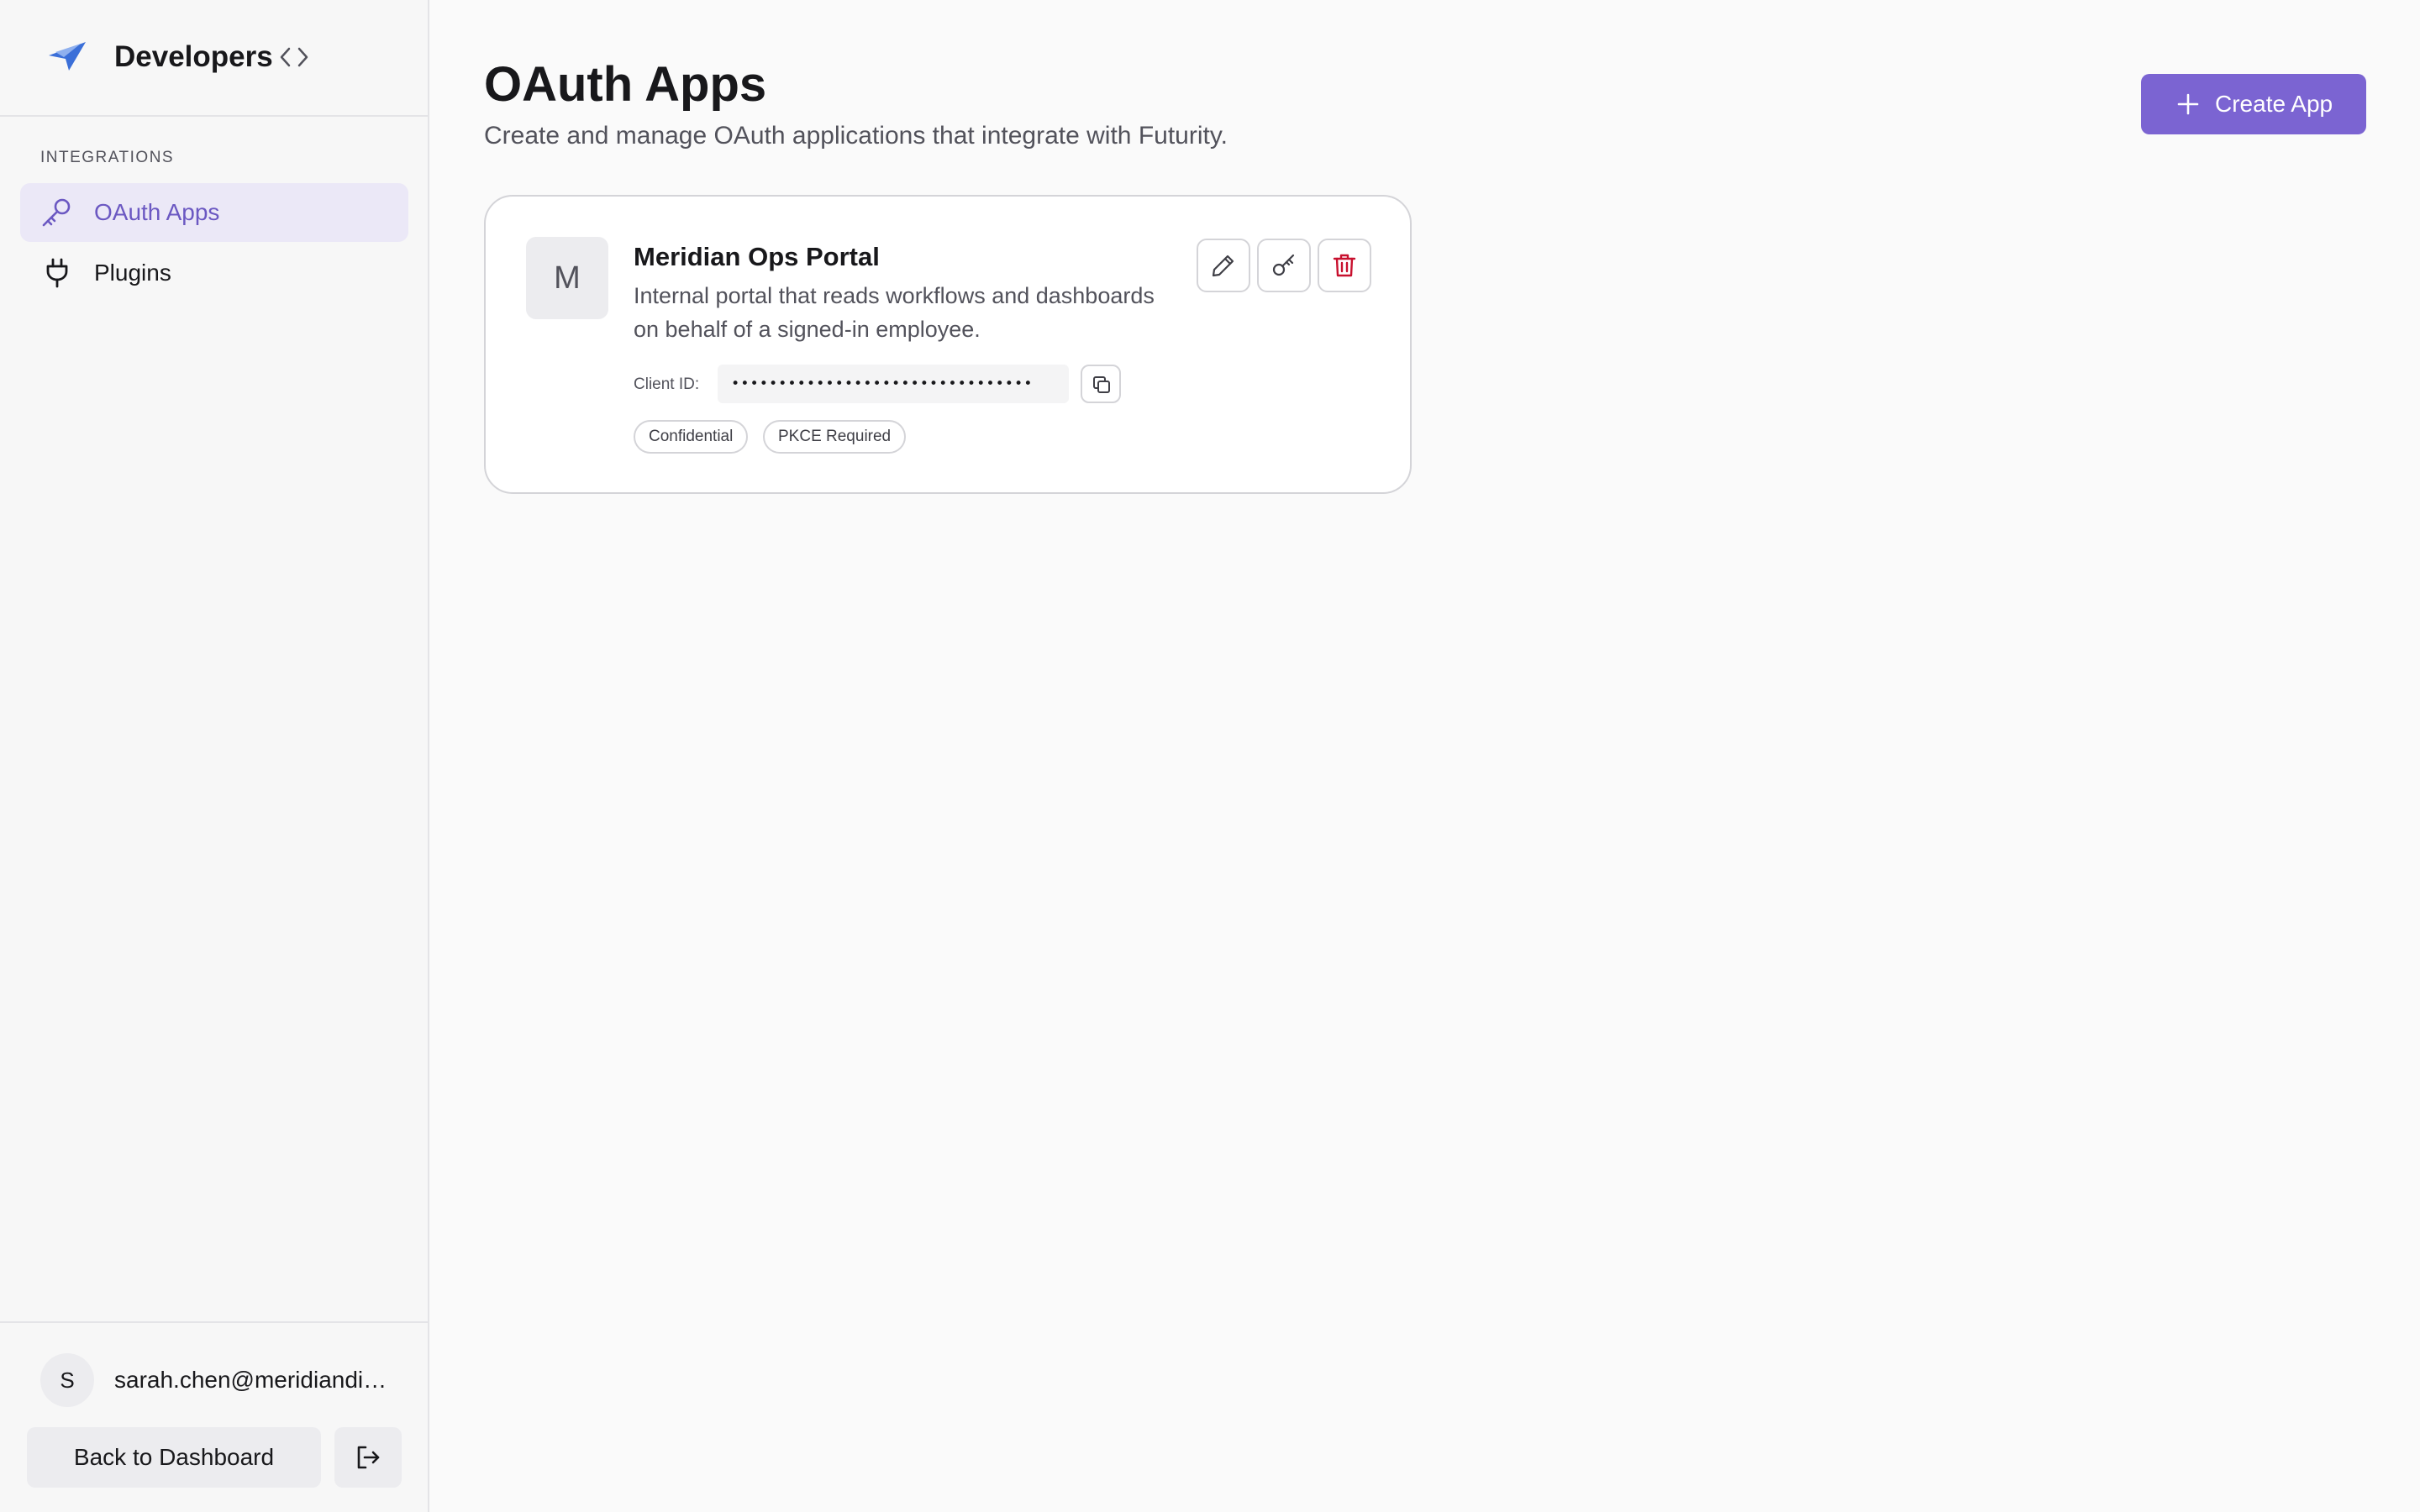  What do you see at coordinates (567, 278) in the screenshot?
I see `app-avatar: M` at bounding box center [567, 278].